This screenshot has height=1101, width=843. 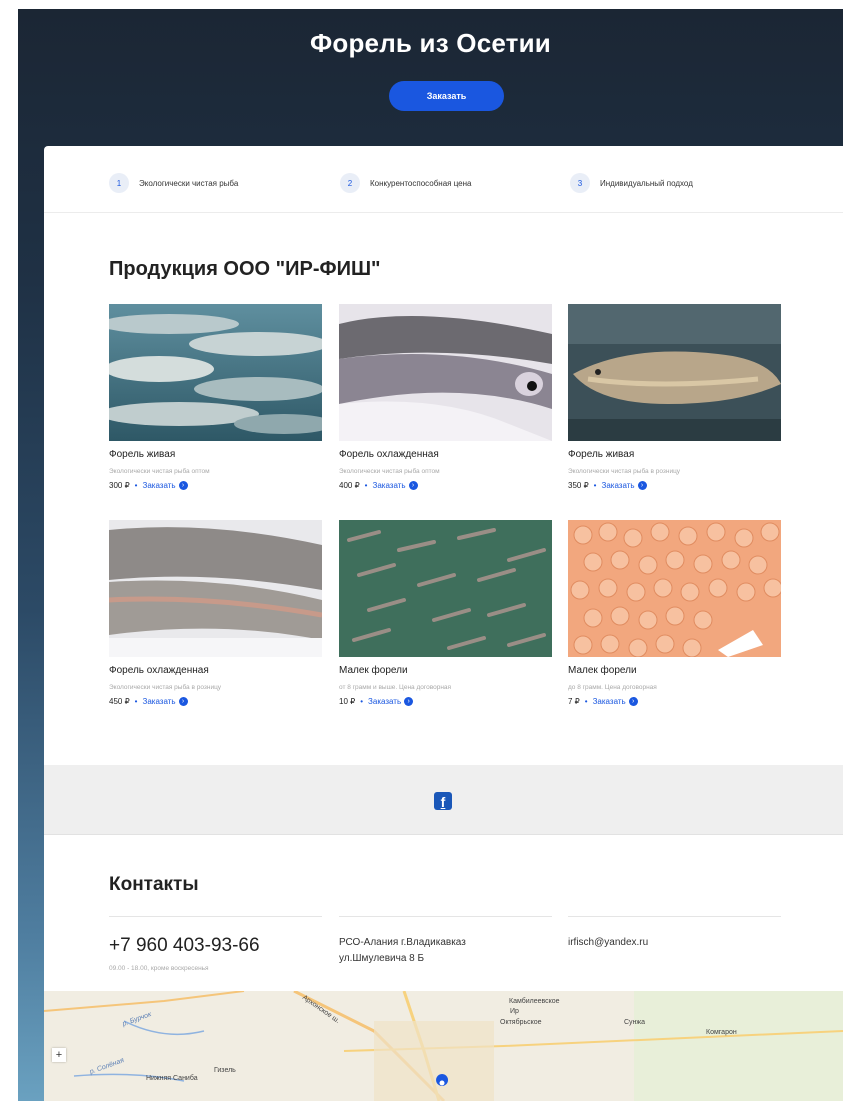 What do you see at coordinates (521, 1022) in the screenshot?
I see `map-label: Октябрьское` at bounding box center [521, 1022].